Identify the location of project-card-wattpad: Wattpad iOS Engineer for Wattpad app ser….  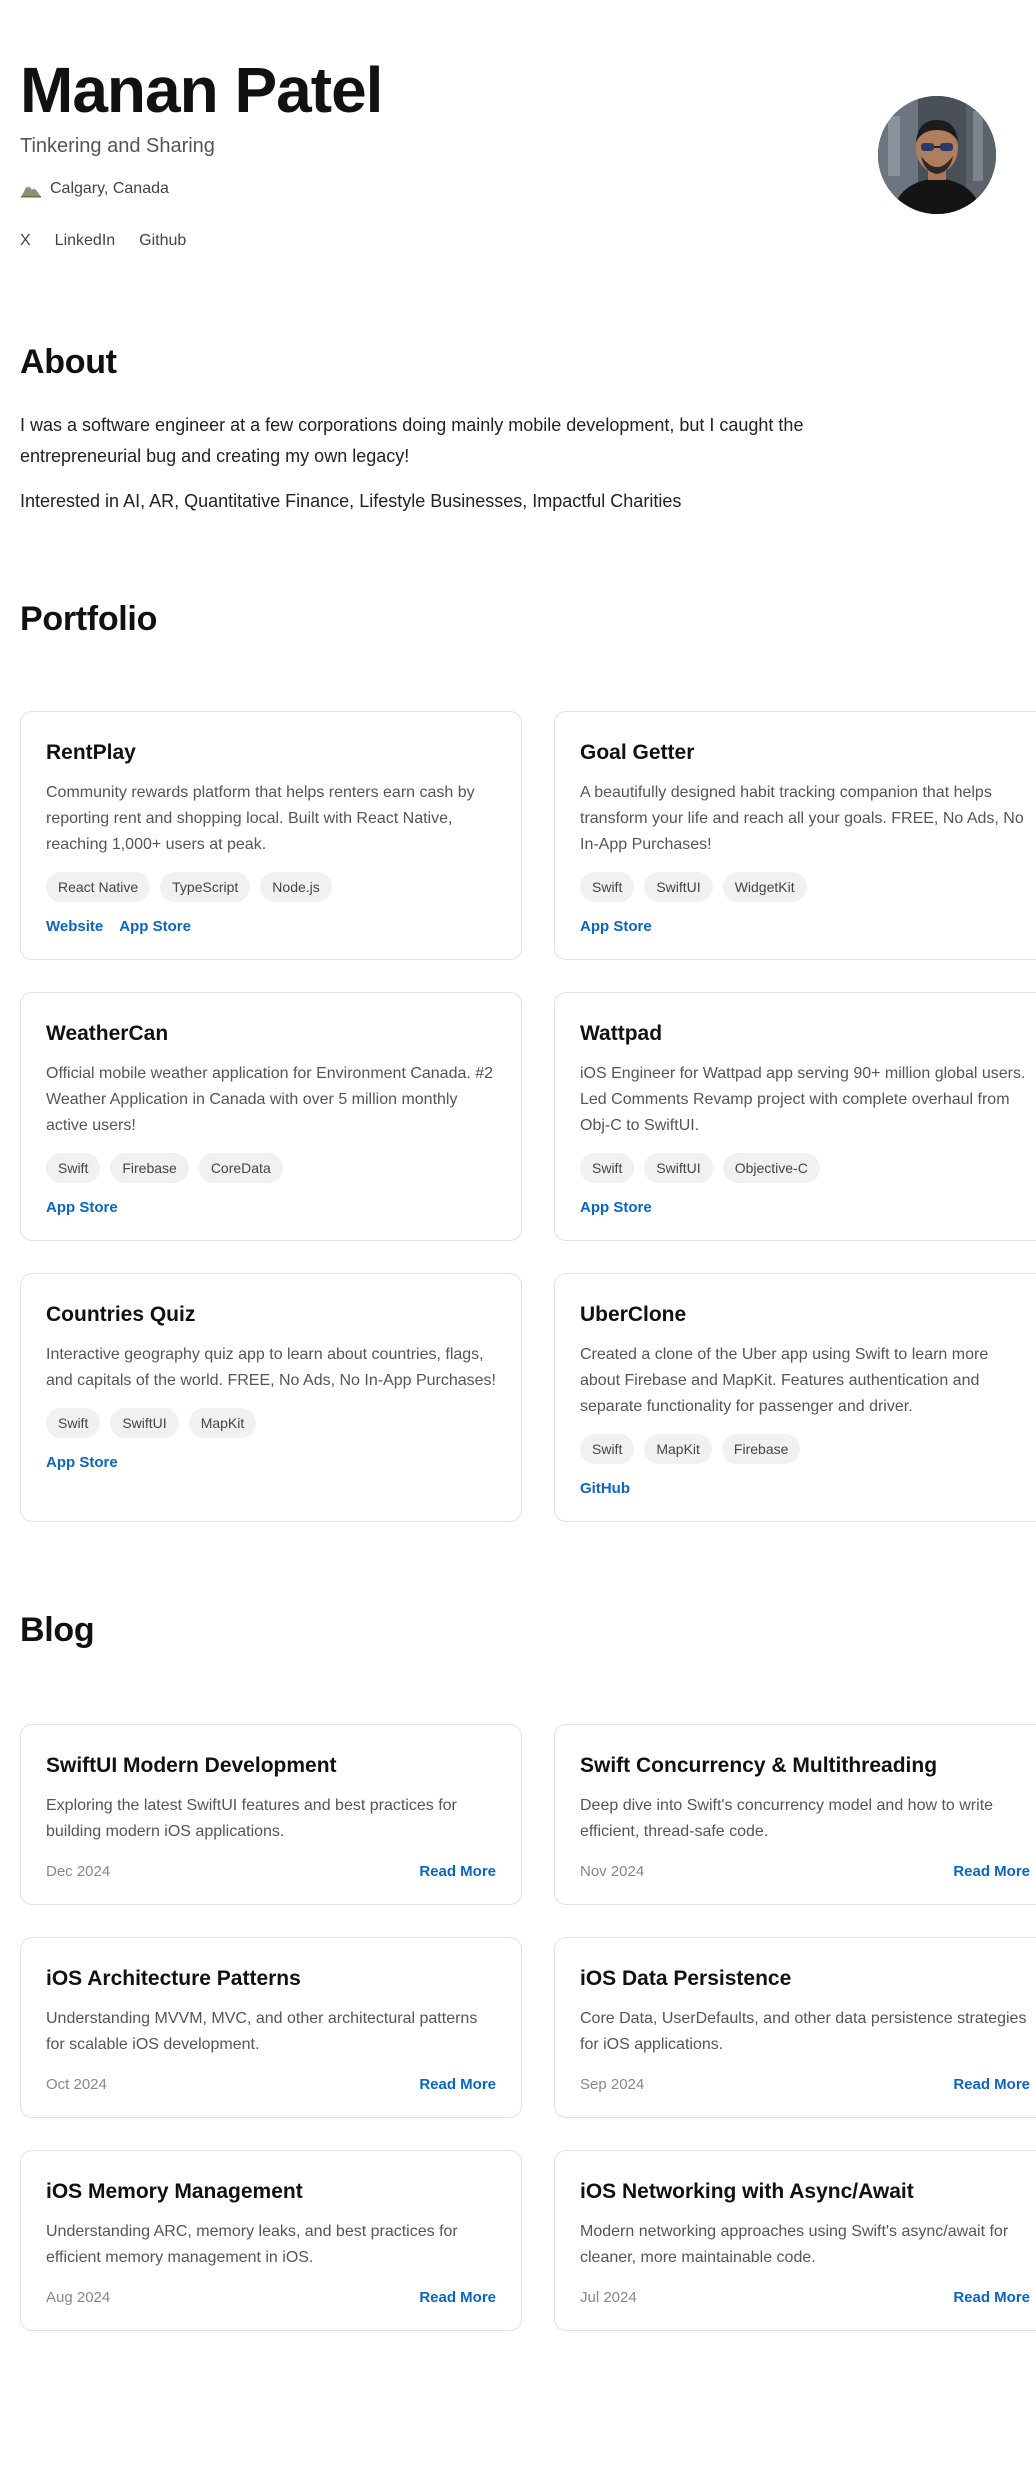
(795, 1116).